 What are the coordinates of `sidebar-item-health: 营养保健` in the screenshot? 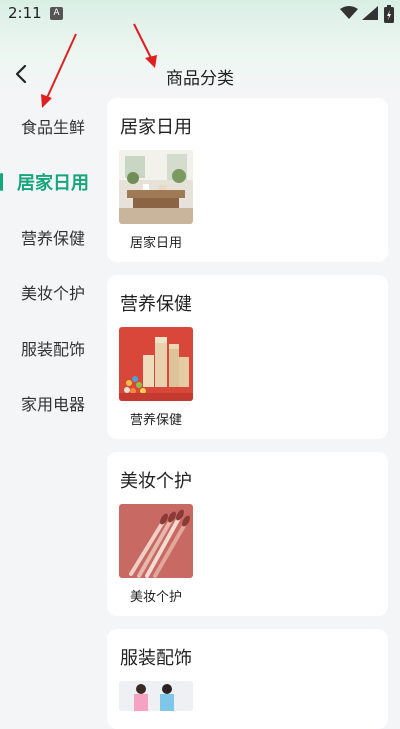 It's located at (53, 237).